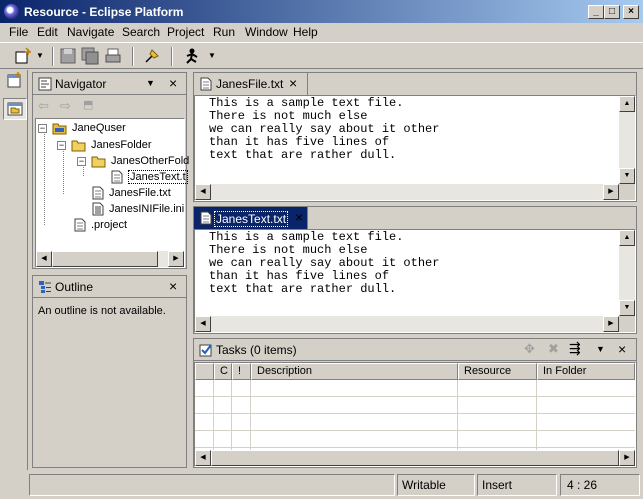  Describe the element at coordinates (553, 349) in the screenshot. I see `delete-task-icon: ✖` at that location.